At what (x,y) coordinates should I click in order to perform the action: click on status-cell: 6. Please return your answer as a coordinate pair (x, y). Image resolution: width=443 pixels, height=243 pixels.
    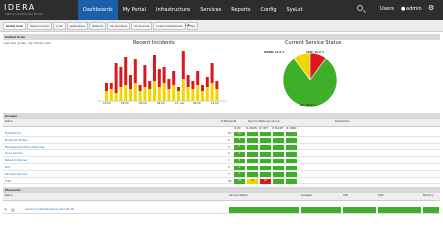
    Looking at the image, I should click on (239, 141).